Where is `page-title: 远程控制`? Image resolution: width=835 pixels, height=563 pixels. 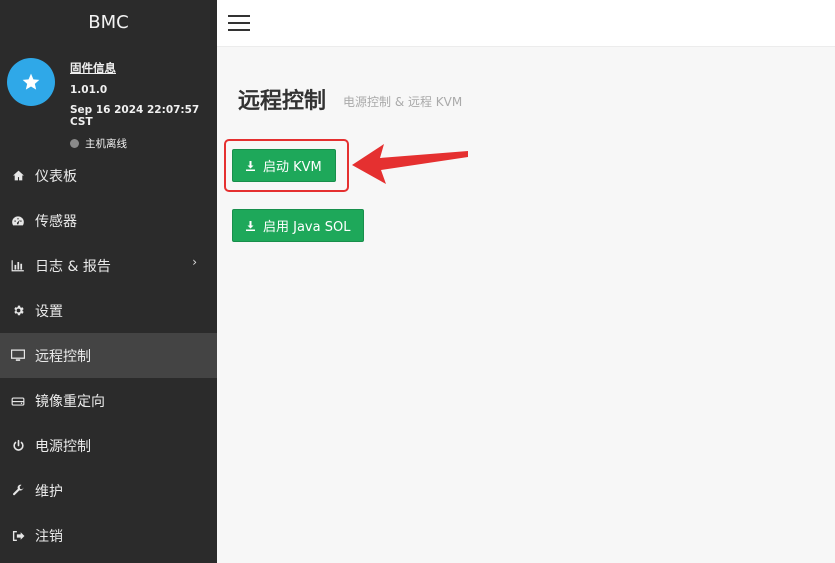 page-title: 远程控制 is located at coordinates (282, 101).